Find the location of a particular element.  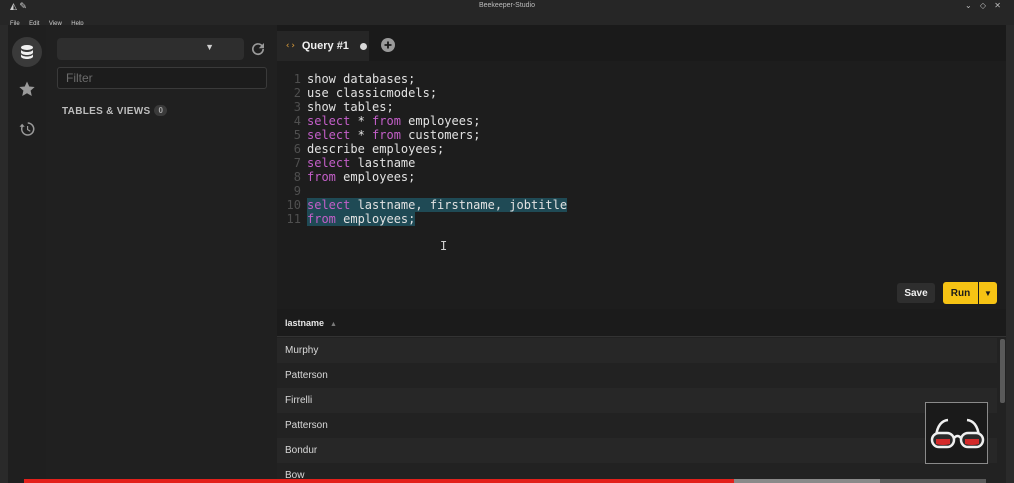

code-line: 2 use classicmodels; is located at coordinates (357, 93).